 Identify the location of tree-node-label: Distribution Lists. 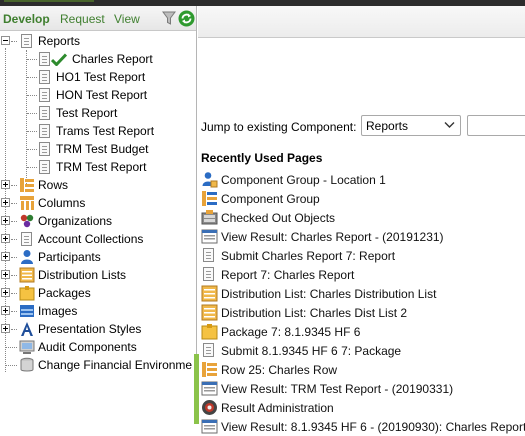
(82, 275).